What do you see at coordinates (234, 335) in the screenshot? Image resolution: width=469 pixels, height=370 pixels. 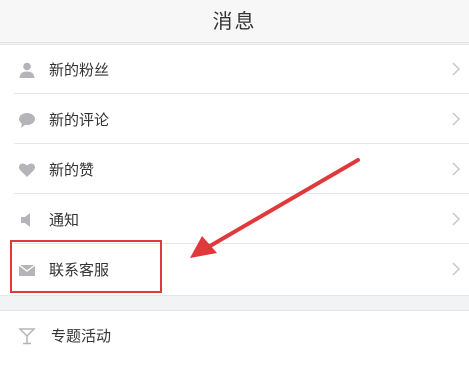 I see `list-item-special-events: 专题活动` at bounding box center [234, 335].